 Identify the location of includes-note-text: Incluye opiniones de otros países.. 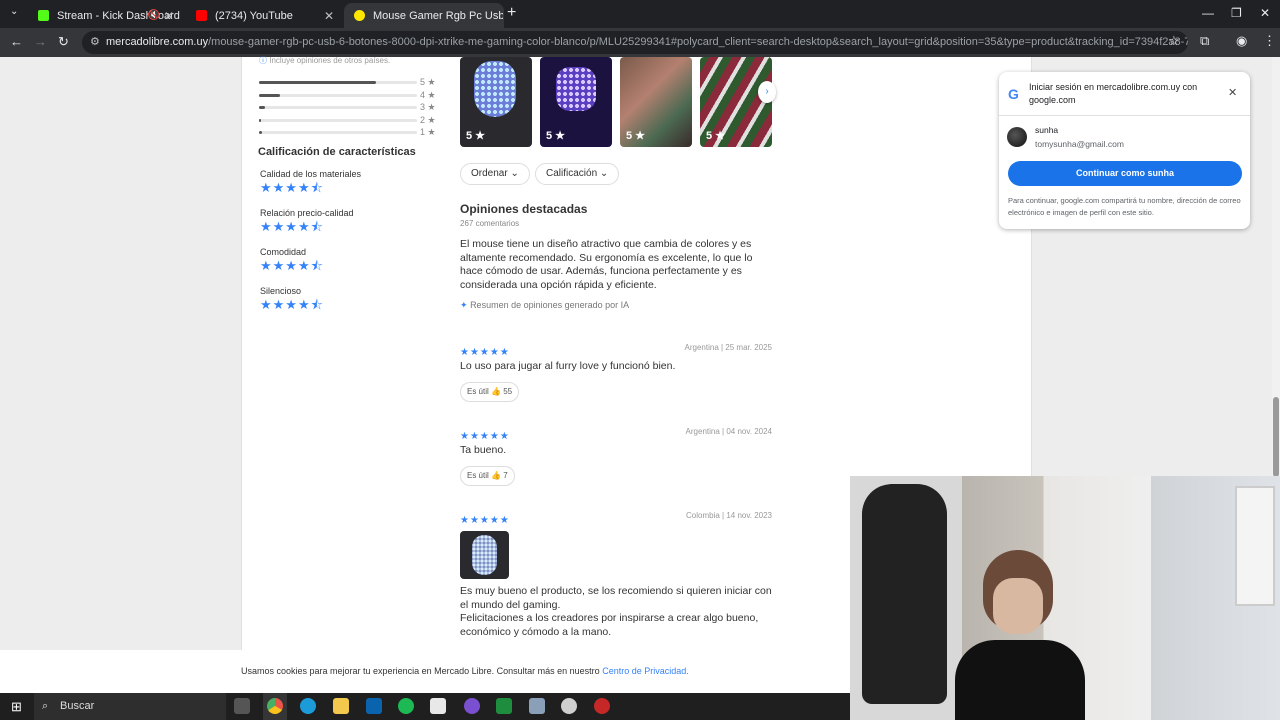
(330, 60).